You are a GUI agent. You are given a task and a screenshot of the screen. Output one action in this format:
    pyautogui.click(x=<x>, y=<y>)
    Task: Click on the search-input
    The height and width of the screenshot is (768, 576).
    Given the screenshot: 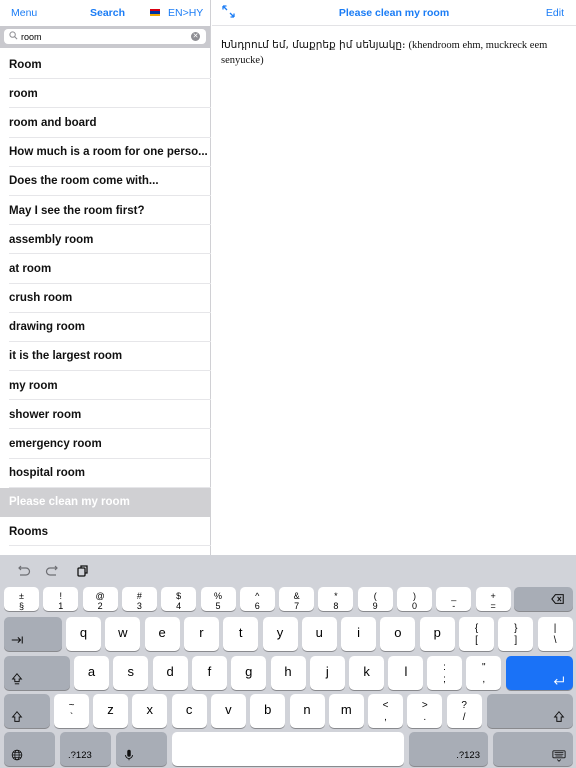 What is the action you would take?
    pyautogui.click(x=101, y=36)
    